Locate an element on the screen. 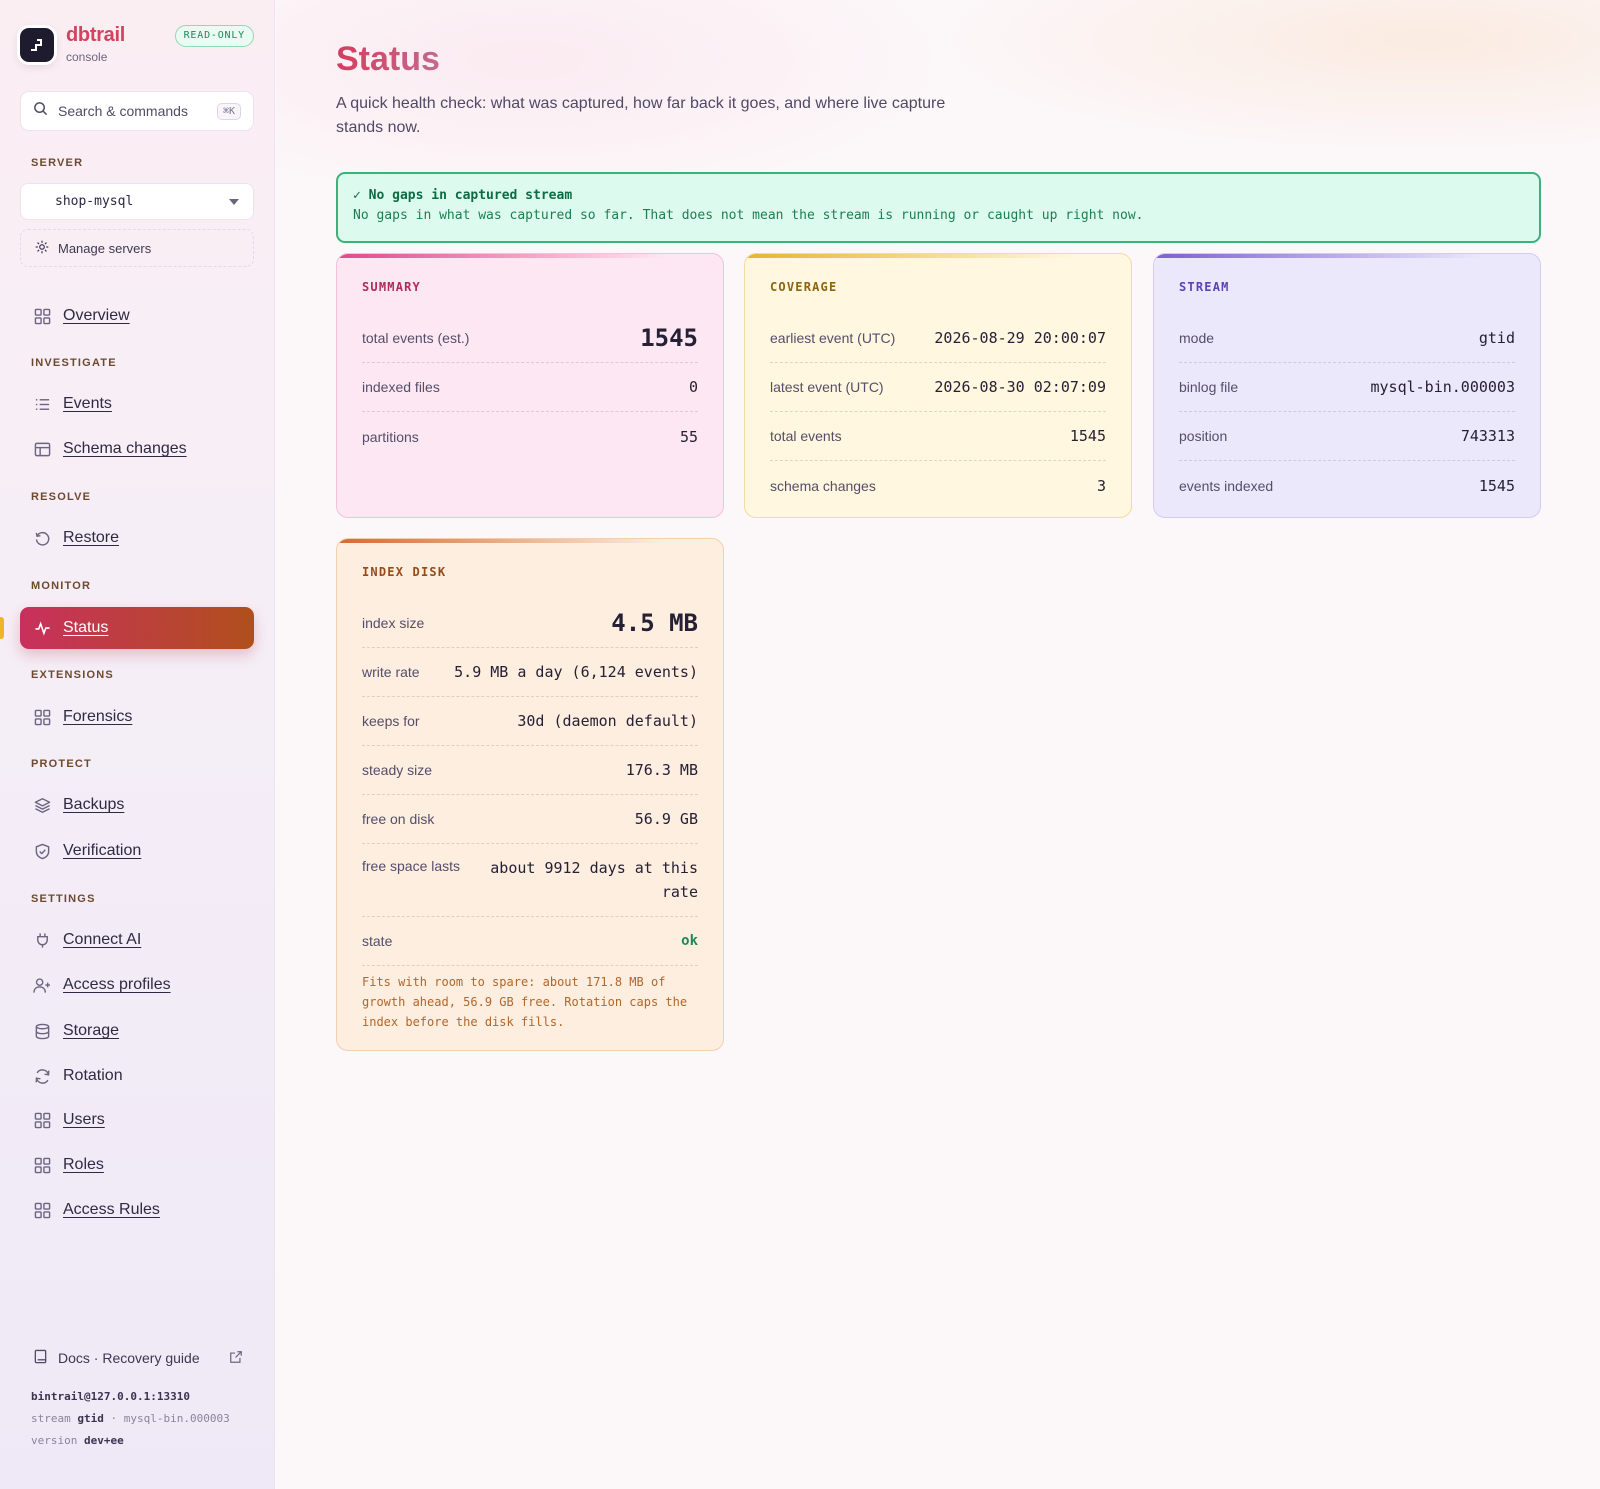  sidebar-item-schema-changes: Schema changes is located at coordinates (137, 449).